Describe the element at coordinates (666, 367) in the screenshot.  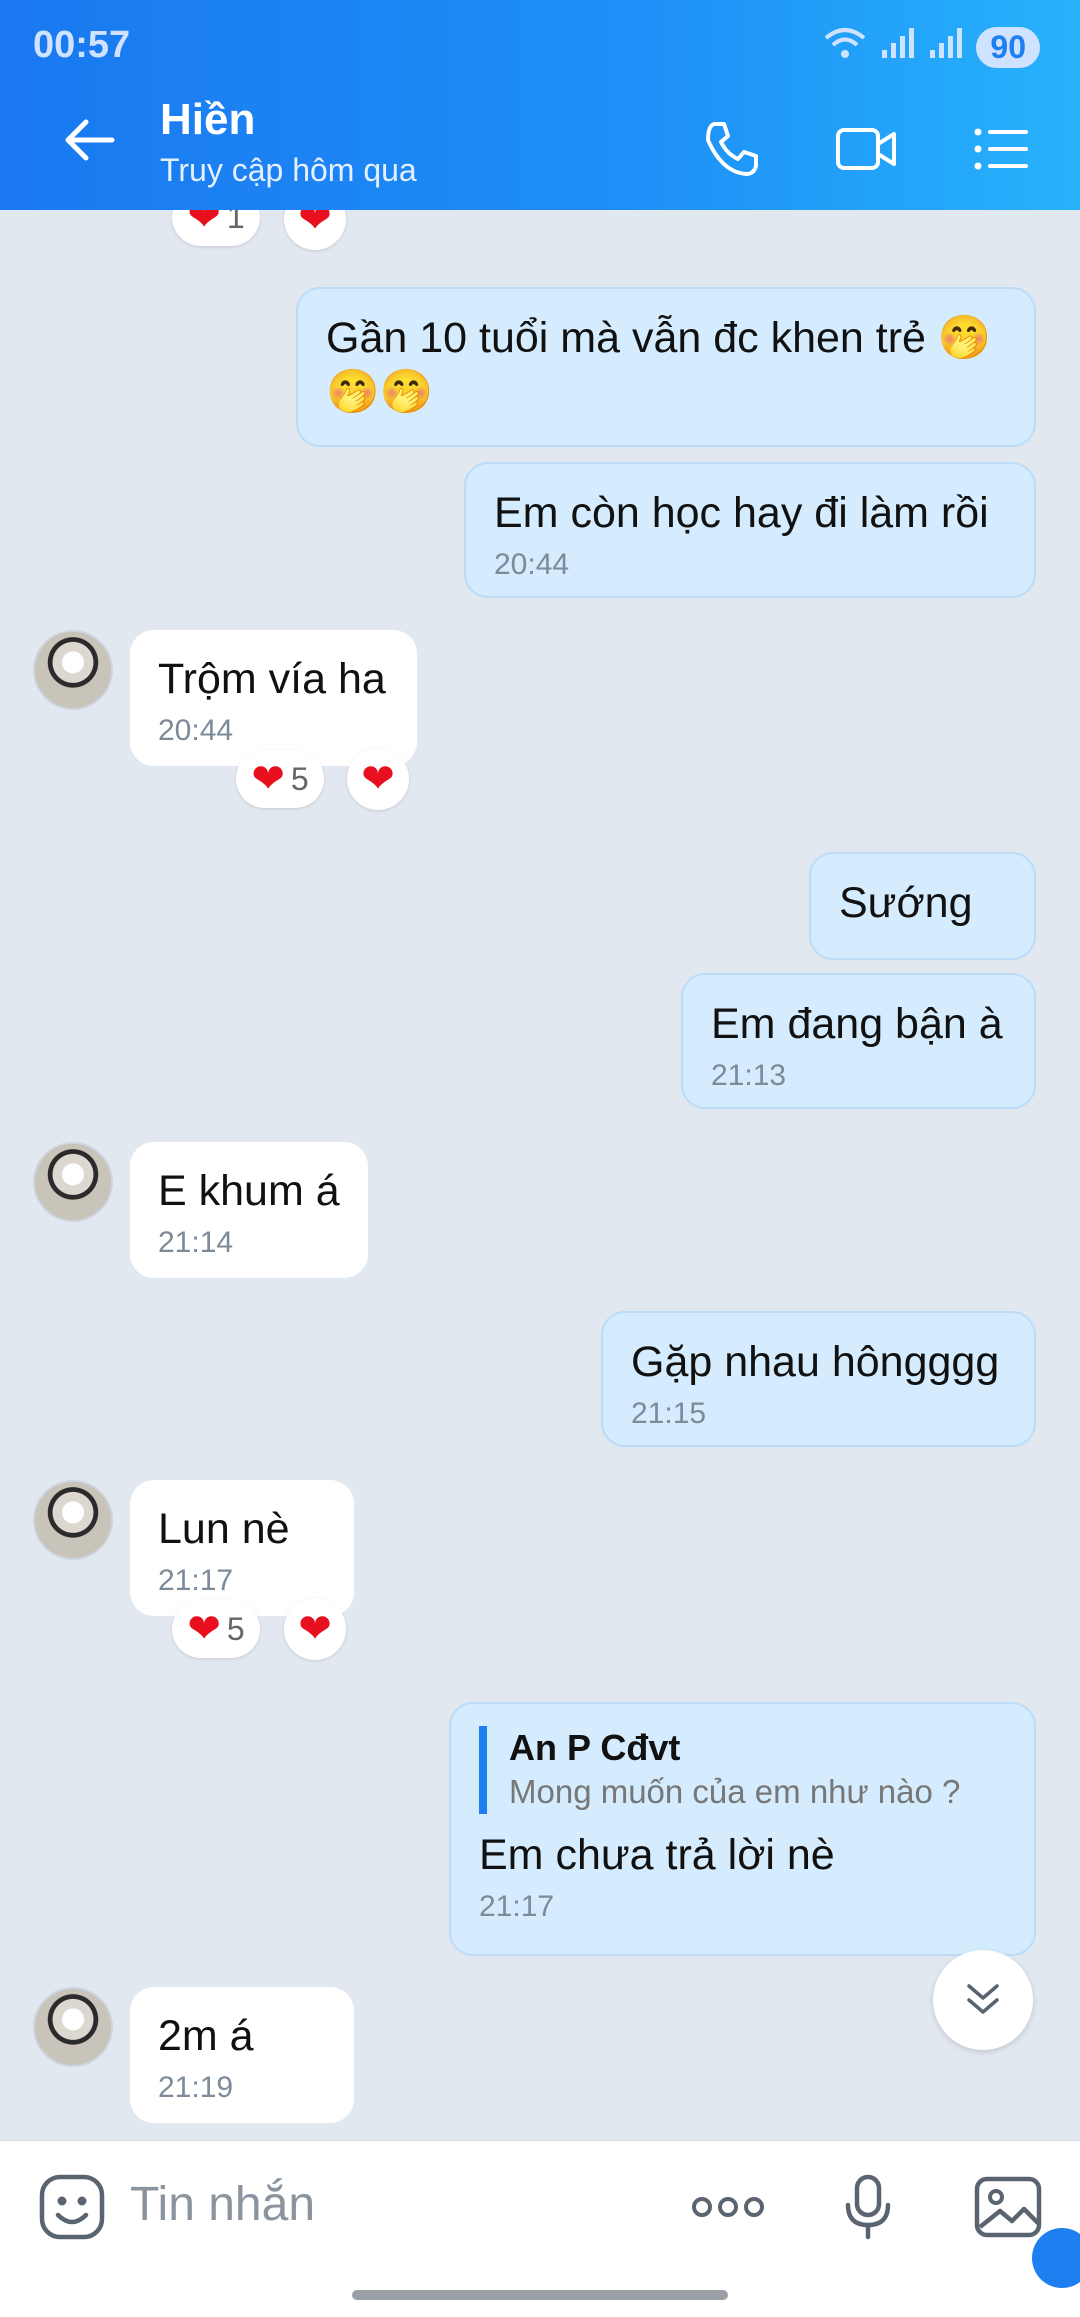
I see `message-outgoing: Gần 10 tuổi mà vẫn đc khen trẻ 🤭🤭🤭` at that location.